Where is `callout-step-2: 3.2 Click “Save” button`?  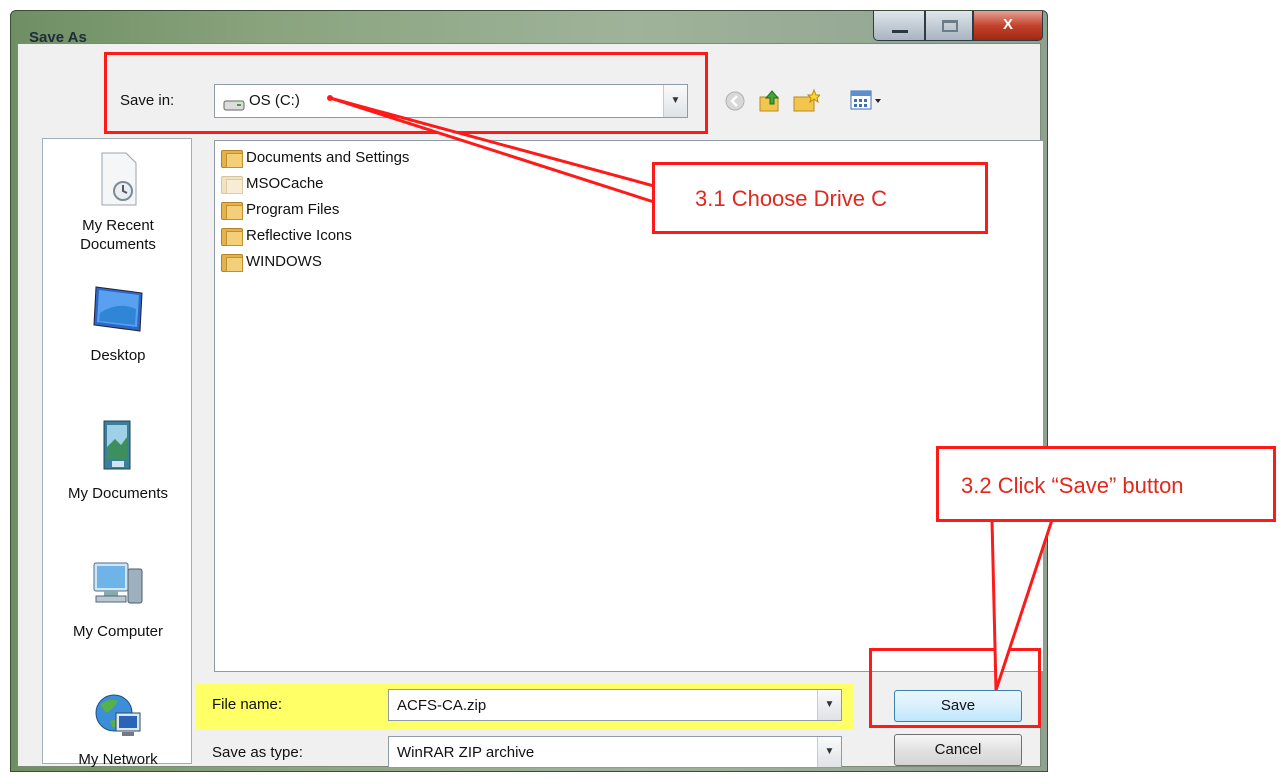
callout-step-2: 3.2 Click “Save” button is located at coordinates (1106, 484).